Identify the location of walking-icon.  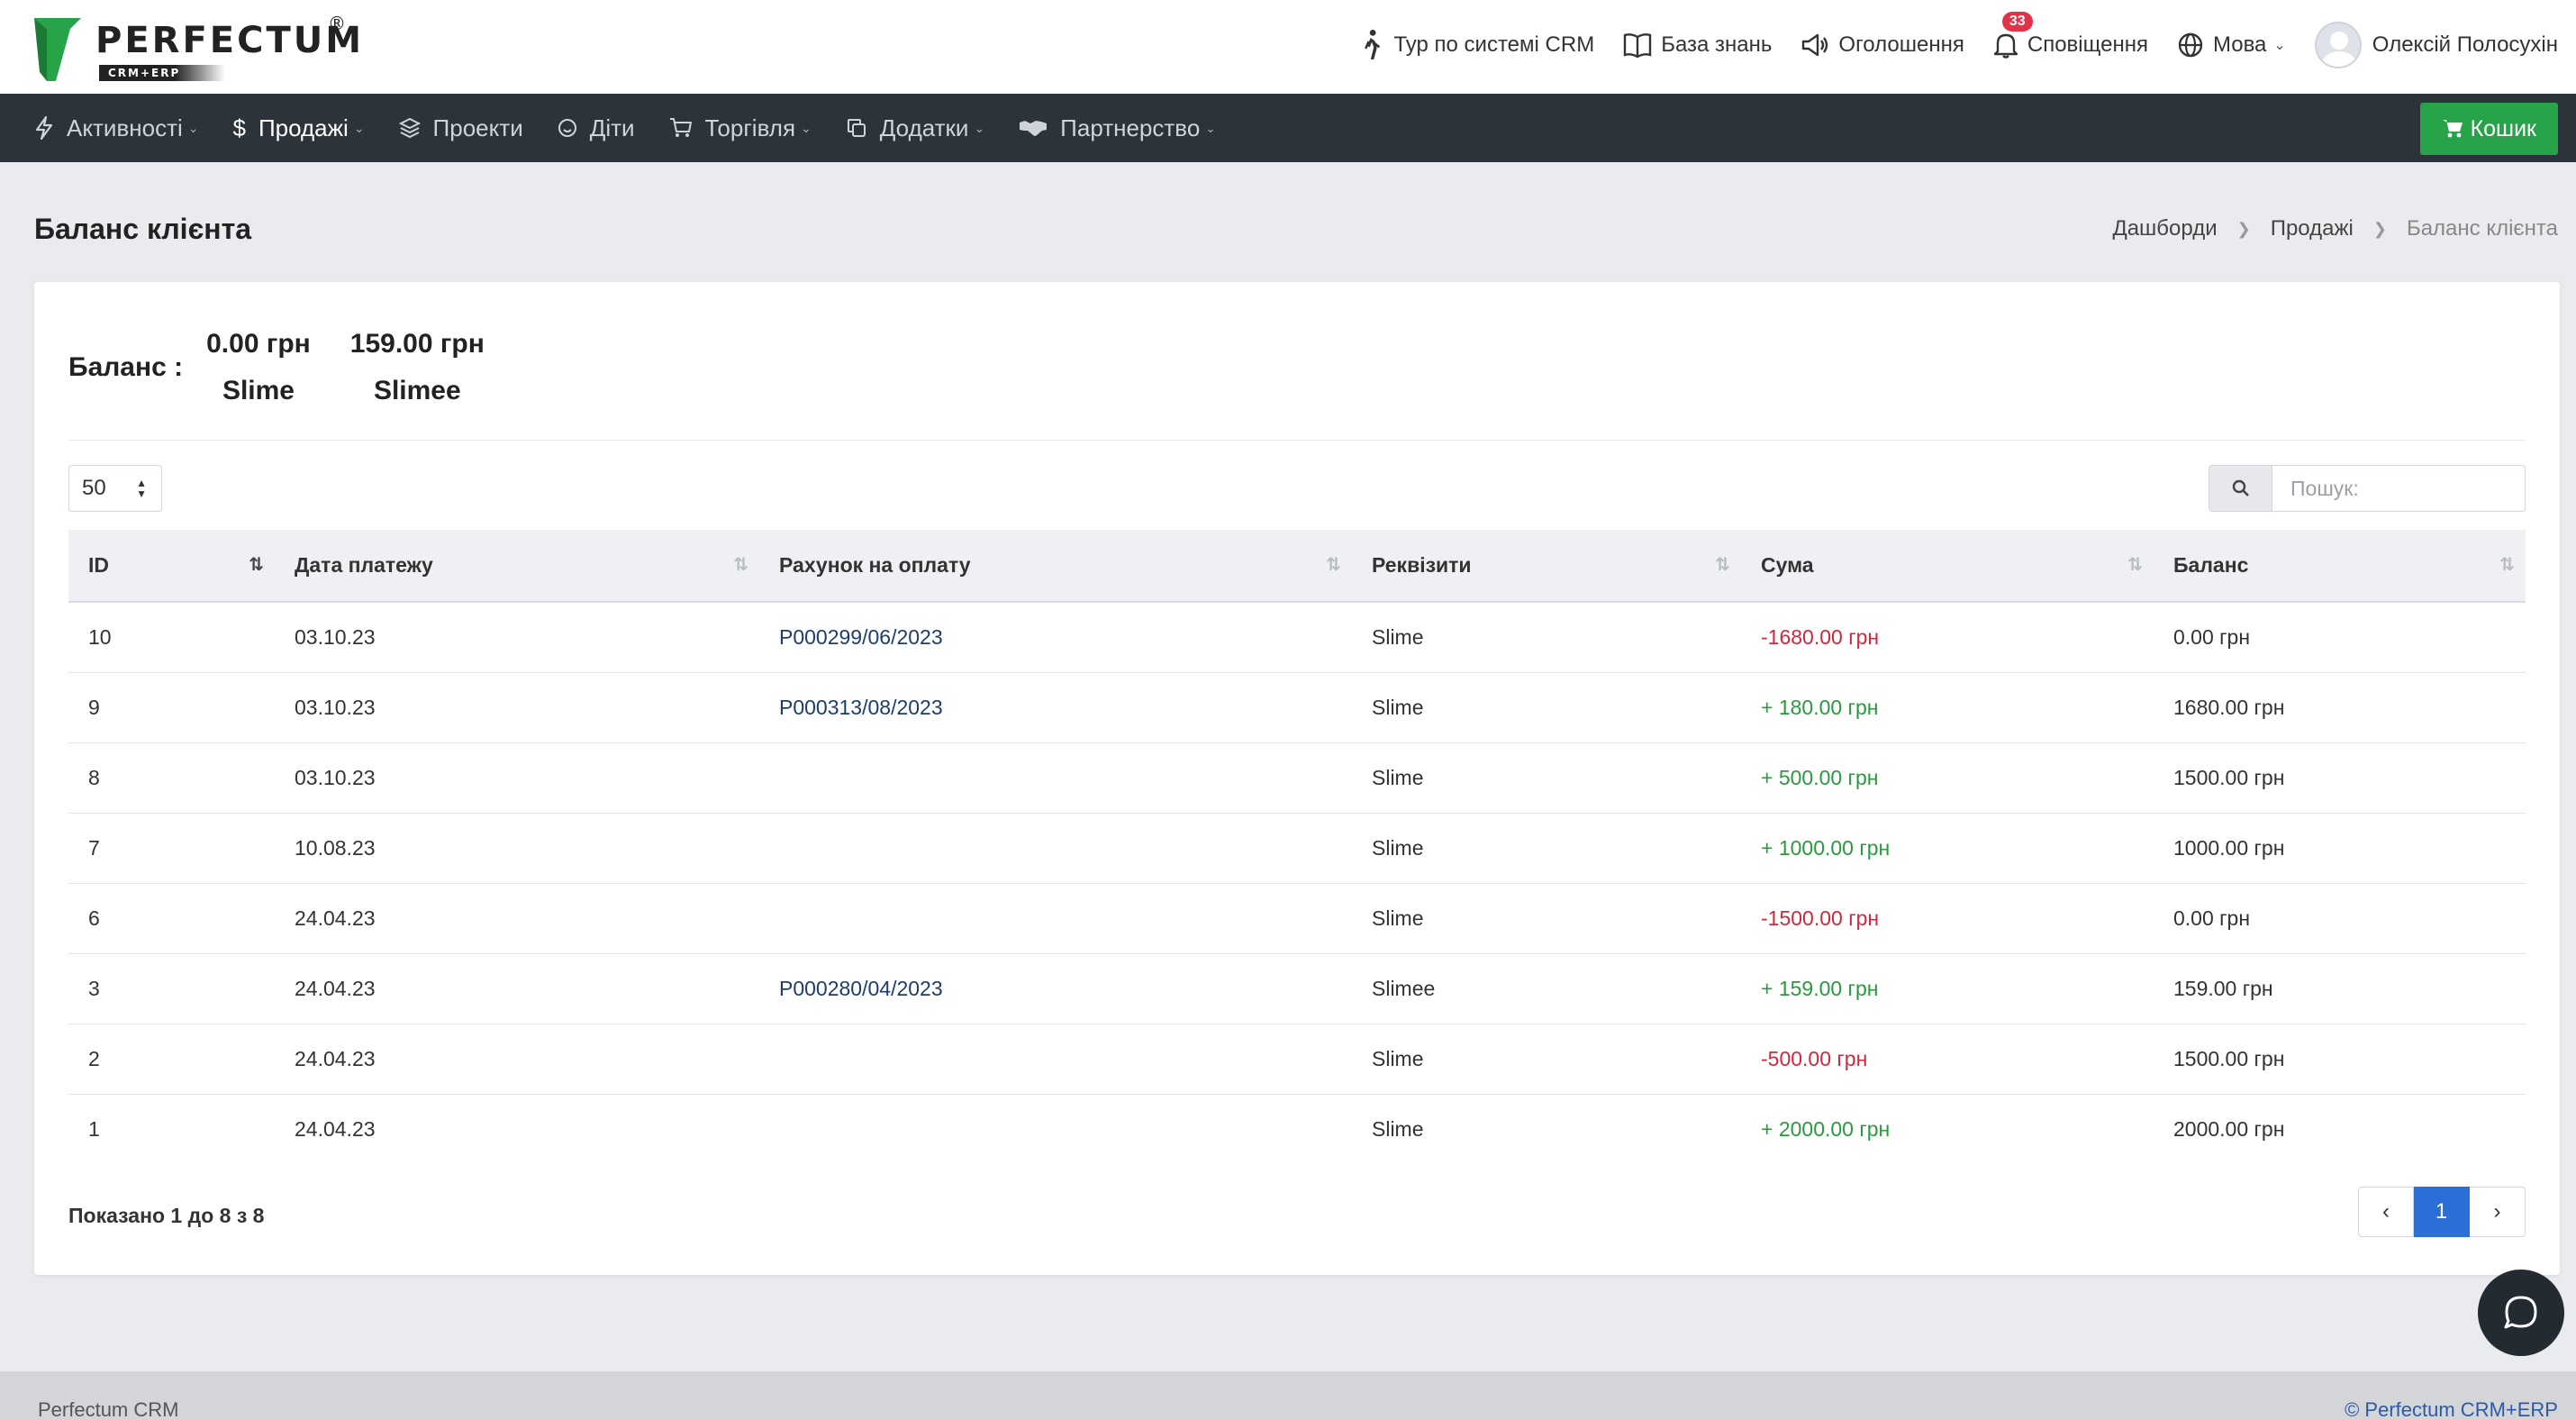
(1373, 44).